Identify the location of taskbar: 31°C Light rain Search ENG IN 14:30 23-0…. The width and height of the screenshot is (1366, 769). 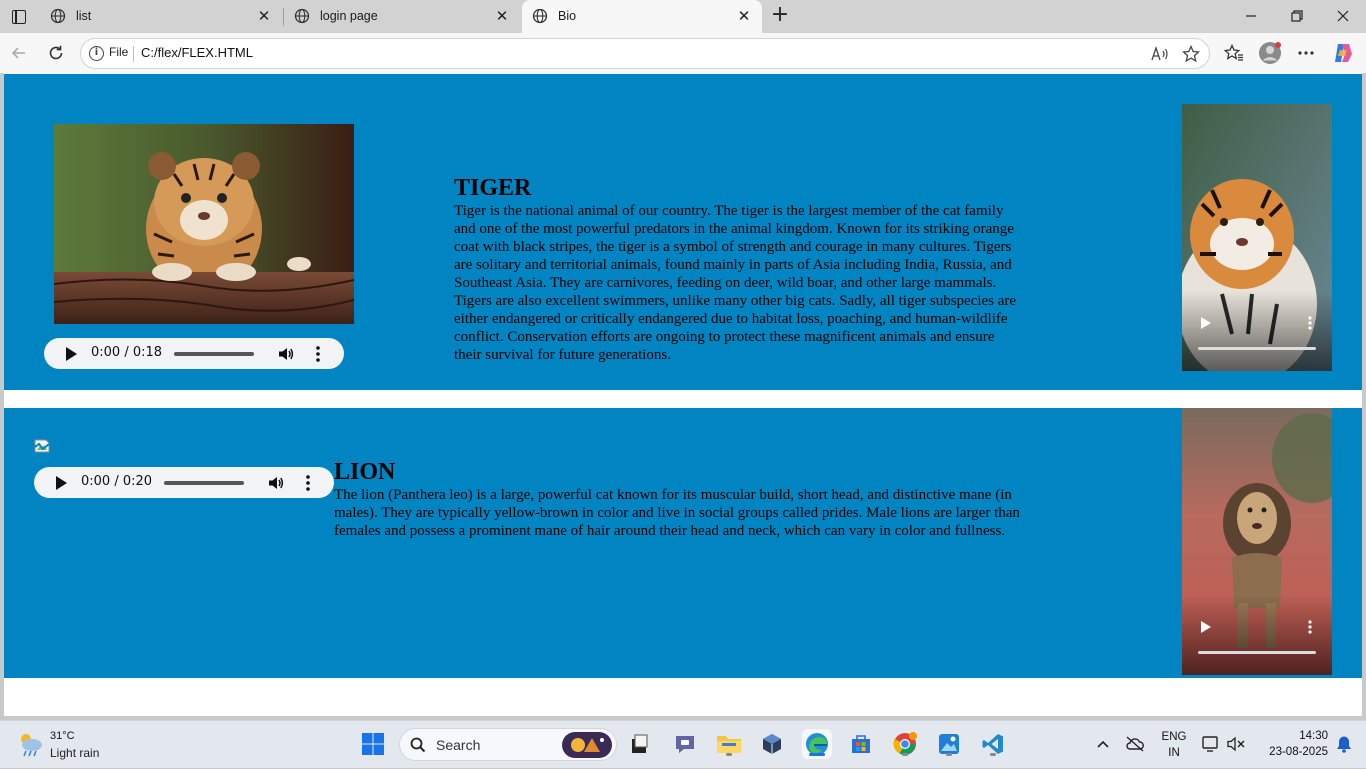
(683, 744).